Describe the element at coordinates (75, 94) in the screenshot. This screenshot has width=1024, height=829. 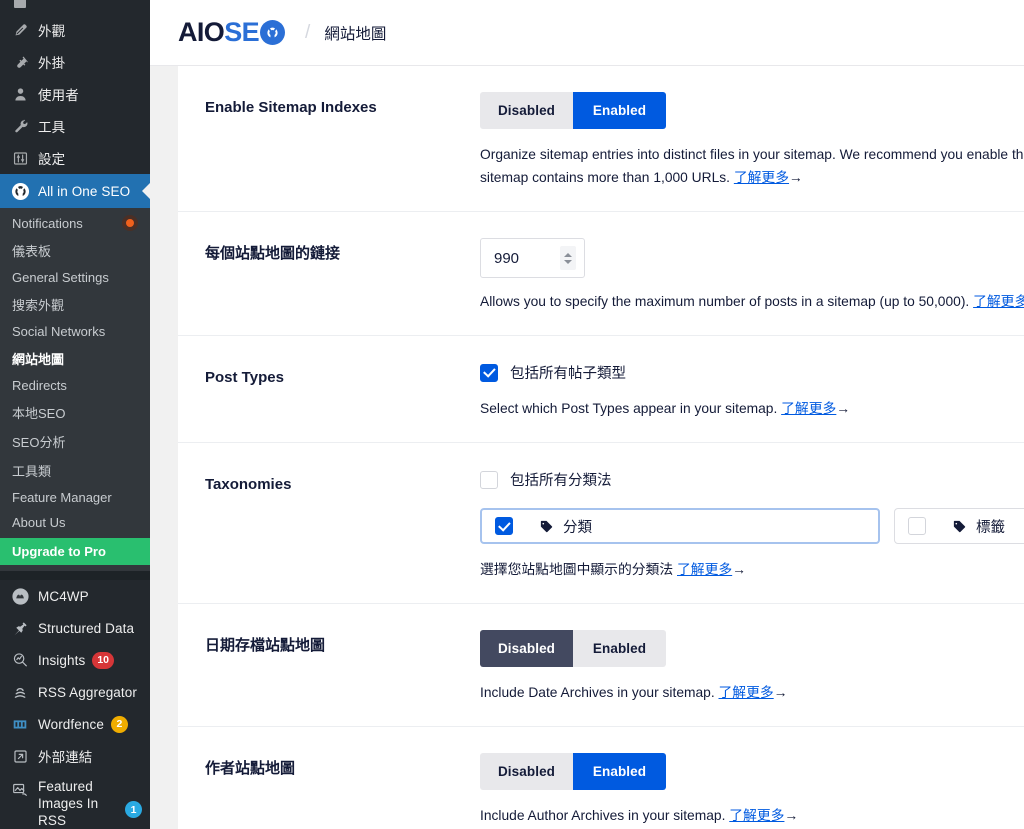
I see `sidebar-item-users: 使用者` at that location.